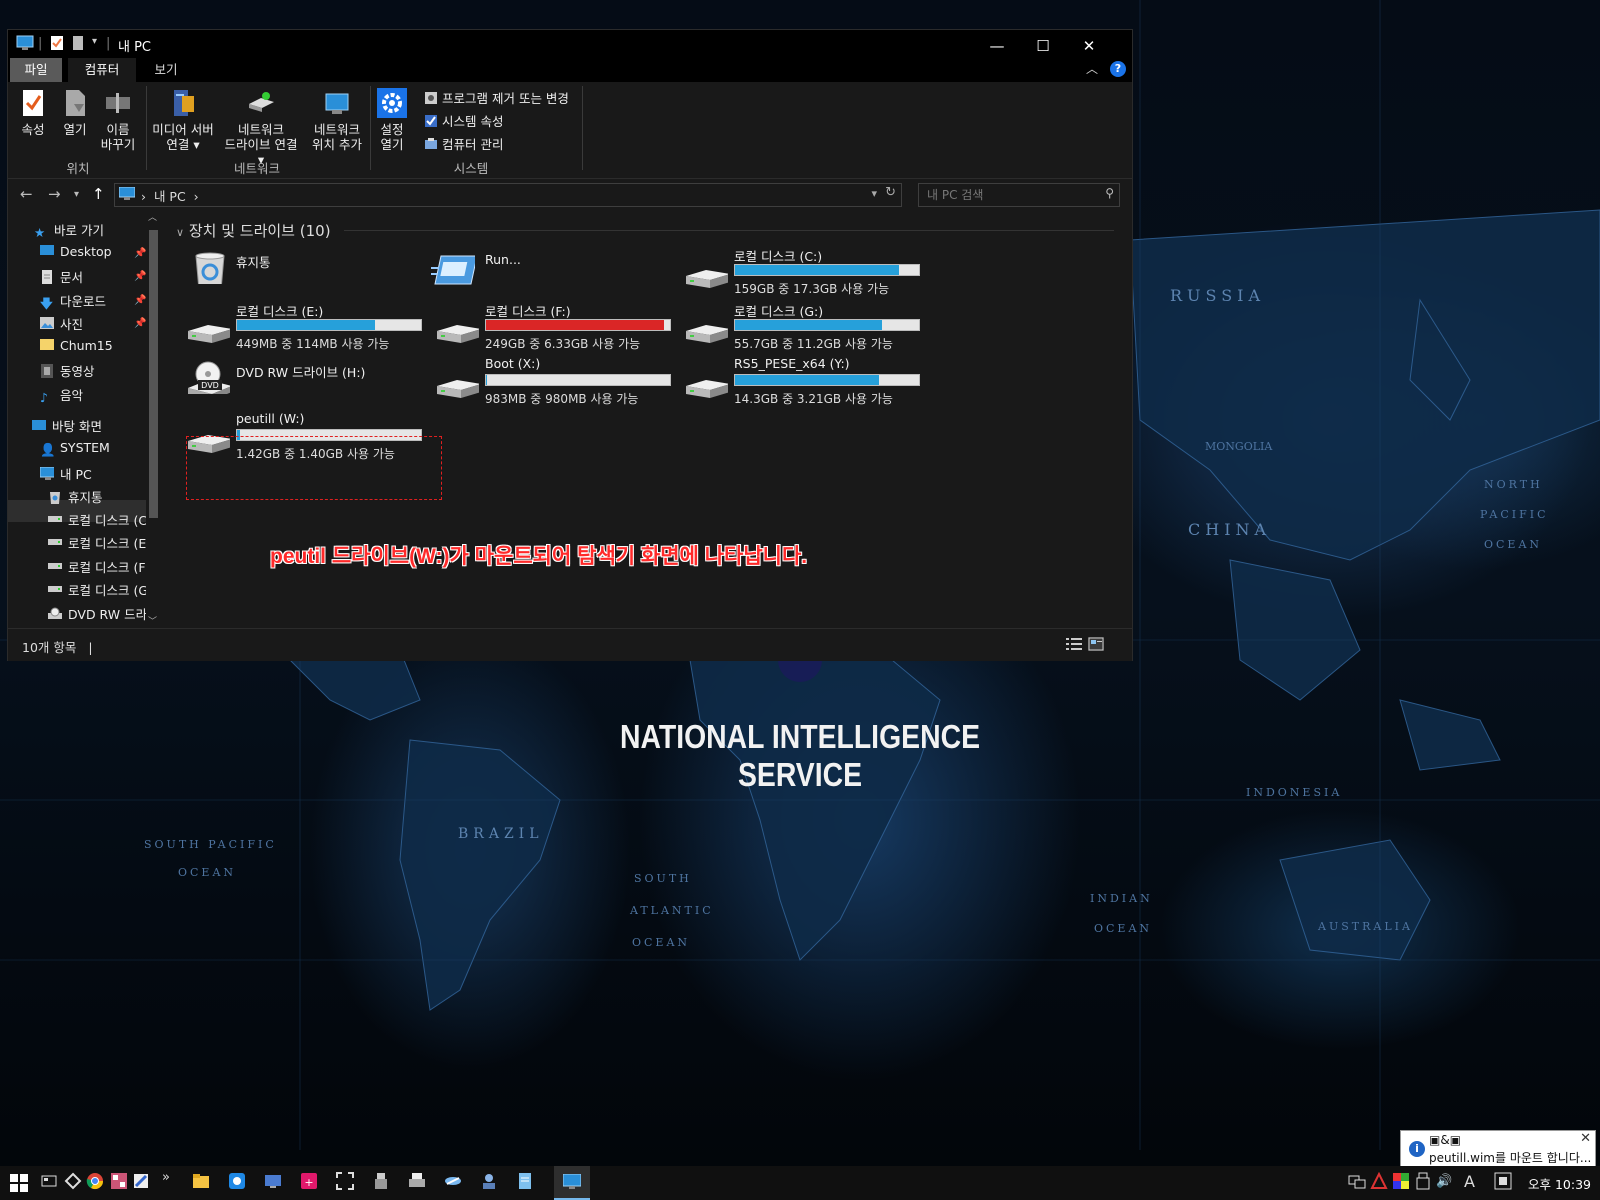  Describe the element at coordinates (75, 448) in the screenshot. I see `sidebar-item-system-user: 👤 SYSTEM` at that location.